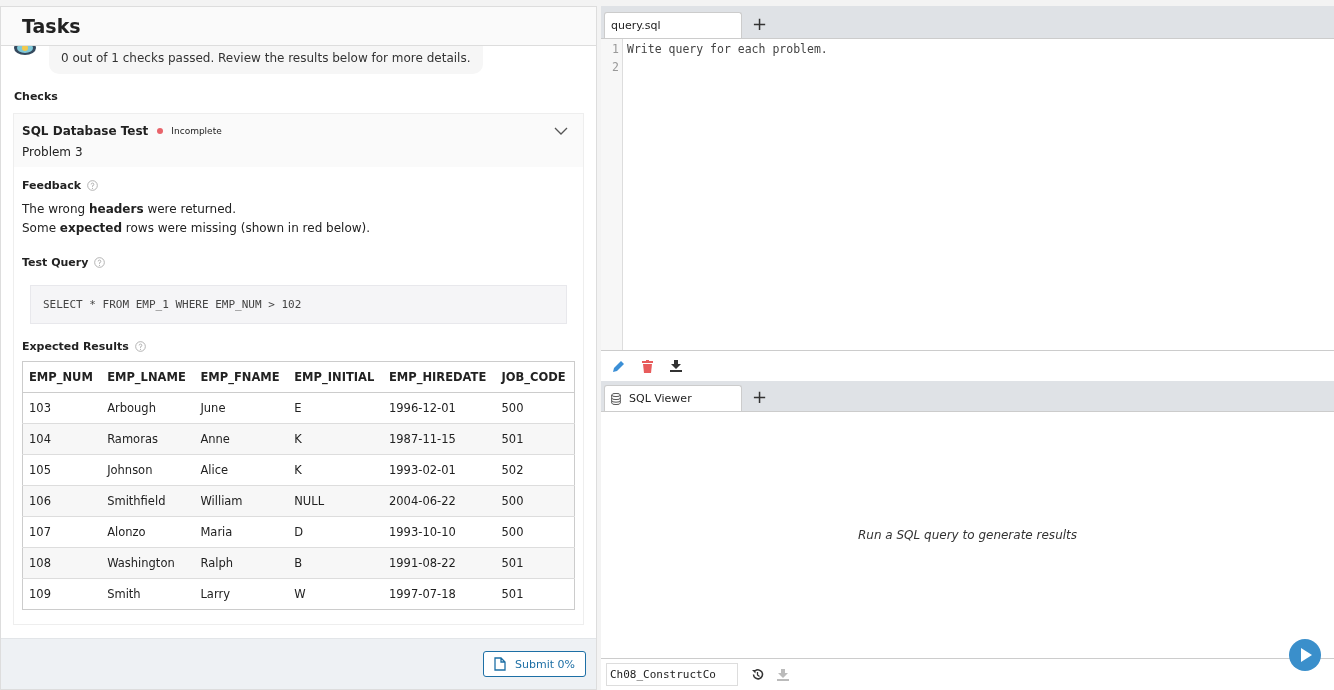 This screenshot has width=1334, height=690. I want to click on line-number: 2, so click(615, 67).